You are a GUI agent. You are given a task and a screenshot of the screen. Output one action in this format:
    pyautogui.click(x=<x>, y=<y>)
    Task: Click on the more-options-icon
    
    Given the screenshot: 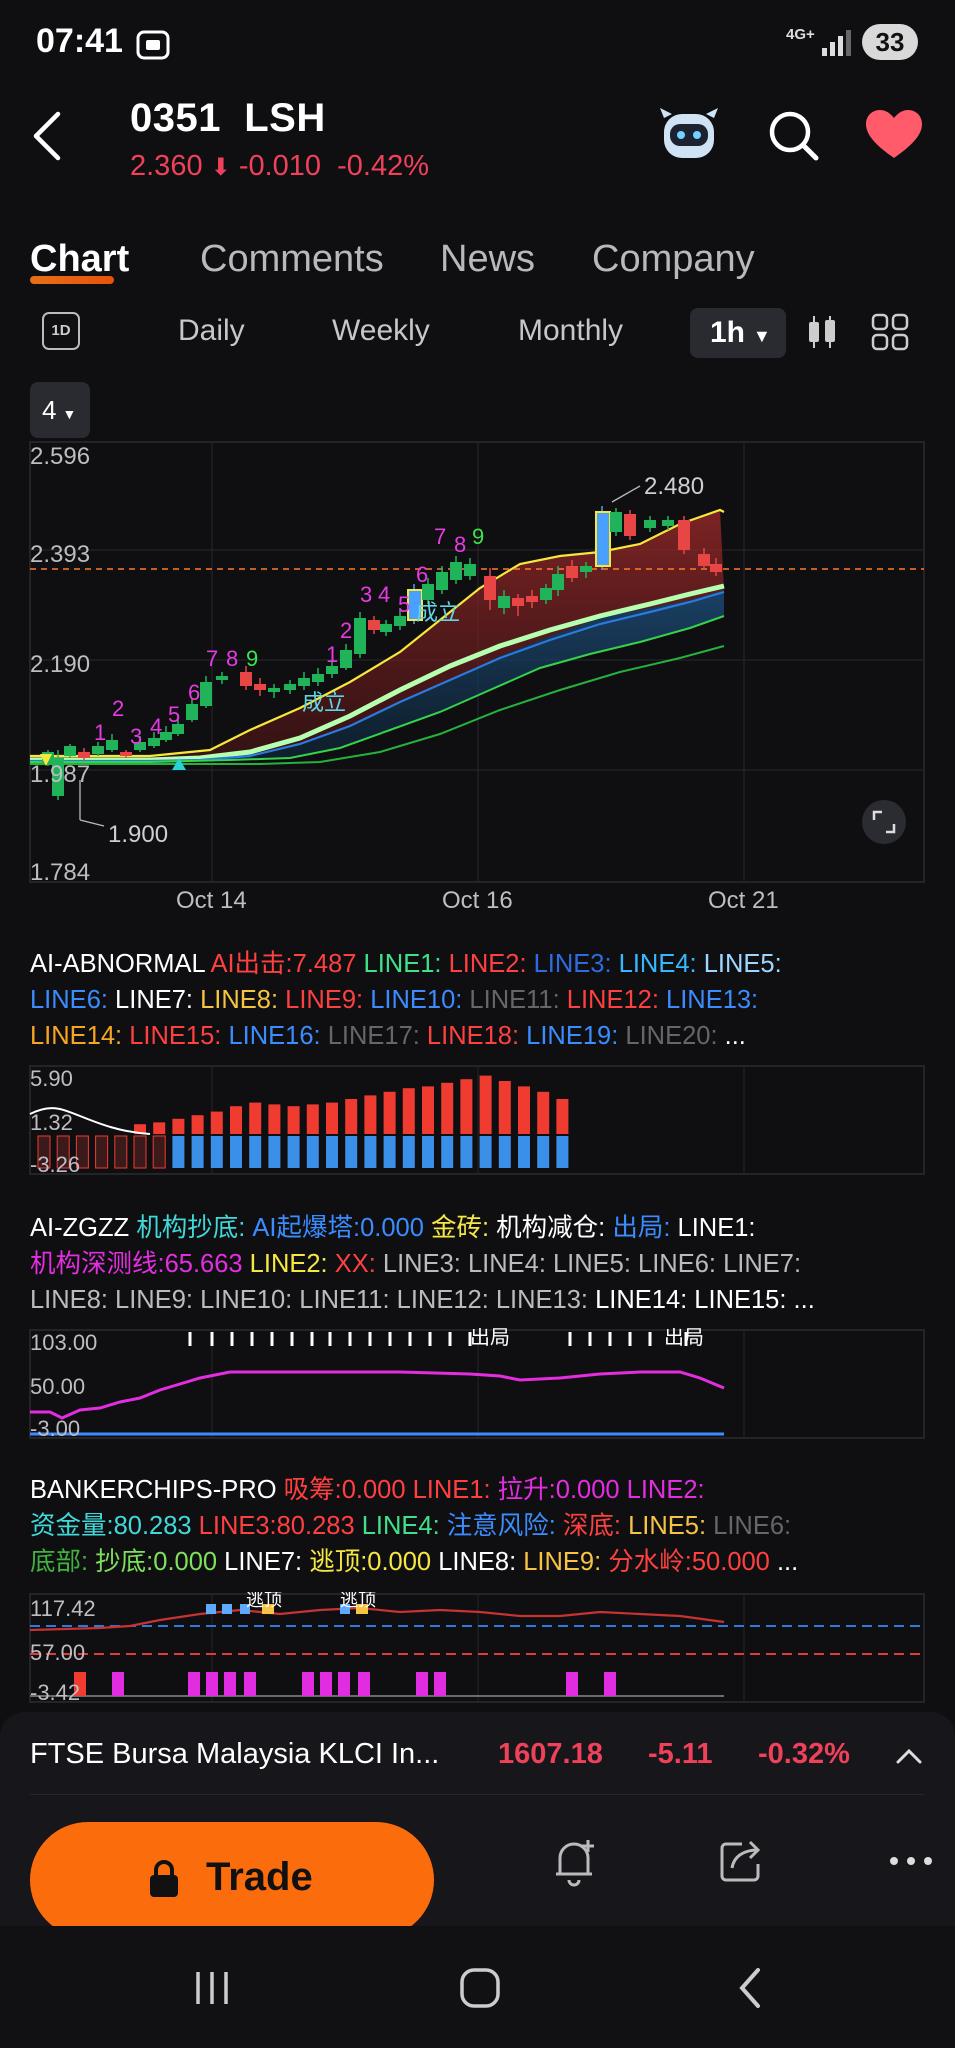 What is the action you would take?
    pyautogui.click(x=911, y=1861)
    